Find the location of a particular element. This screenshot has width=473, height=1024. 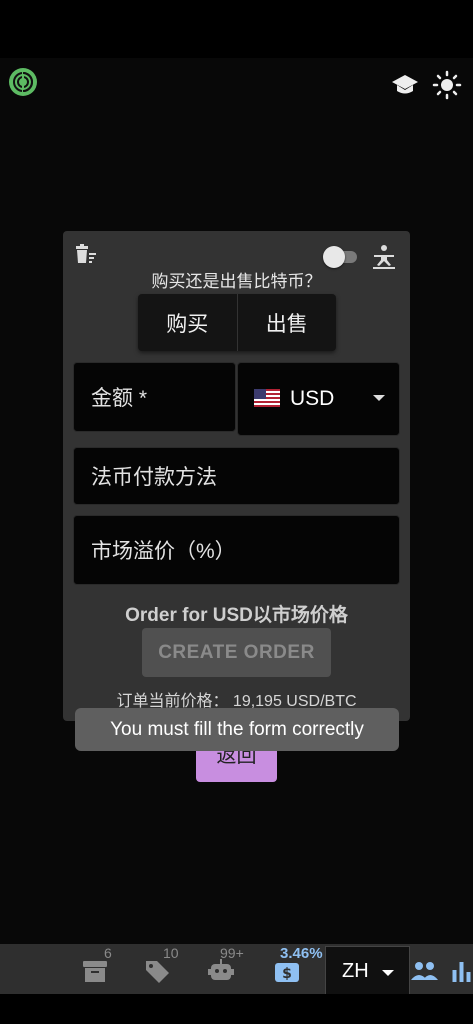

buy-sell-toggle-group: 购买 出售 is located at coordinates (237, 322).